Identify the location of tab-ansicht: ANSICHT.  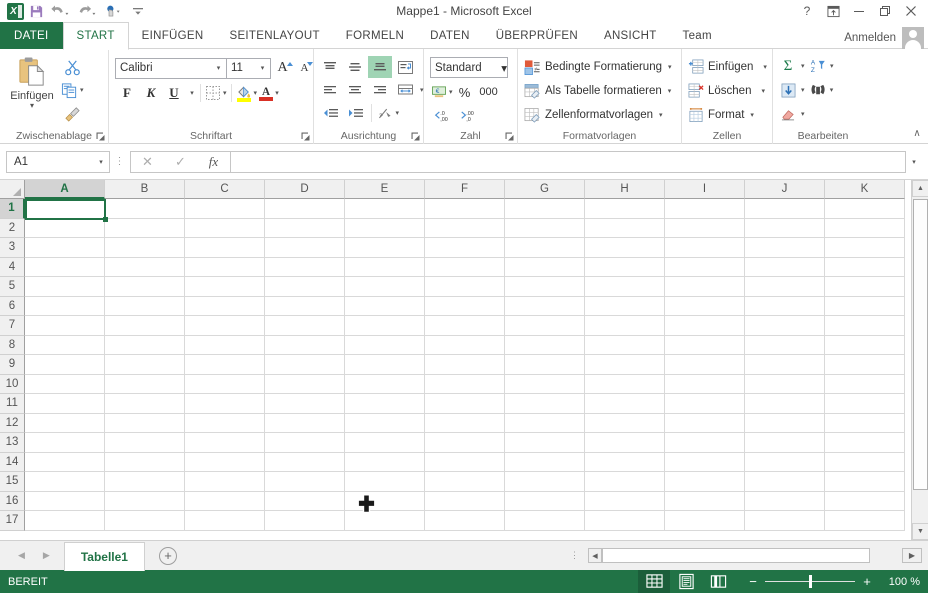
(630, 35).